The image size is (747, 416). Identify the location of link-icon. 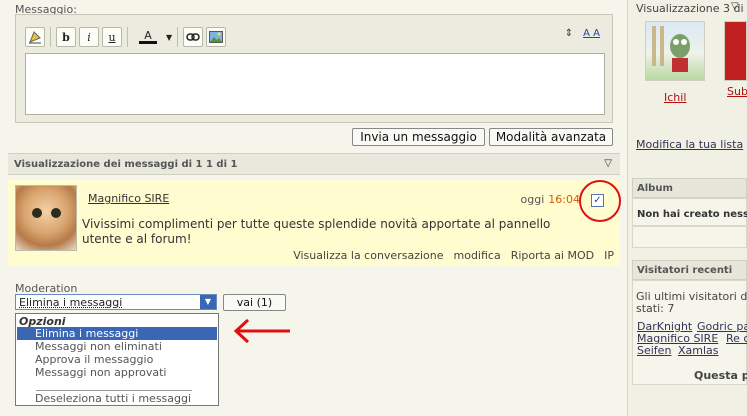
(193, 37).